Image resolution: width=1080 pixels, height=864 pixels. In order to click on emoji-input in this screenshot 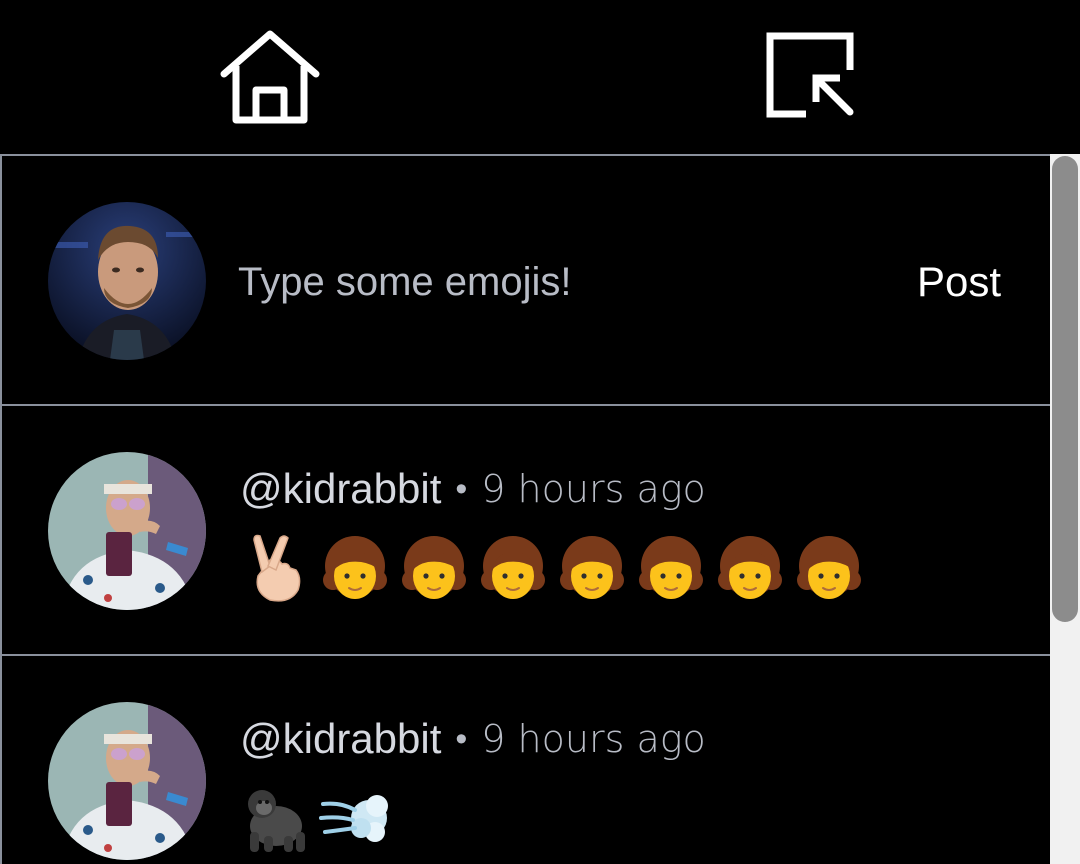, I will do `click(548, 282)`.